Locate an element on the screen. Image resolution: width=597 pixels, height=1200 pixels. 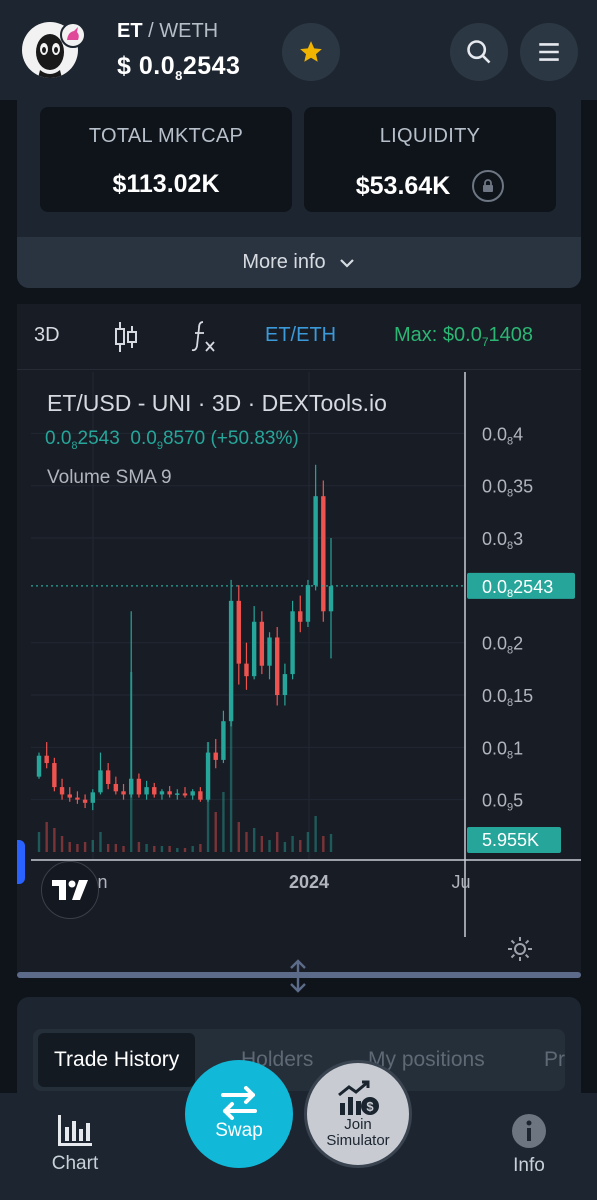
simulator-label-line2: Simulator is located at coordinates (358, 1140).